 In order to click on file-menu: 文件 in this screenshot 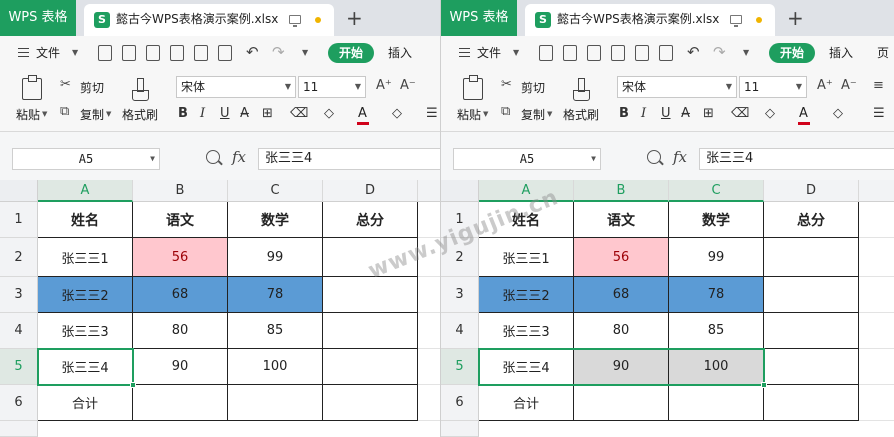, I will do `click(48, 53)`.